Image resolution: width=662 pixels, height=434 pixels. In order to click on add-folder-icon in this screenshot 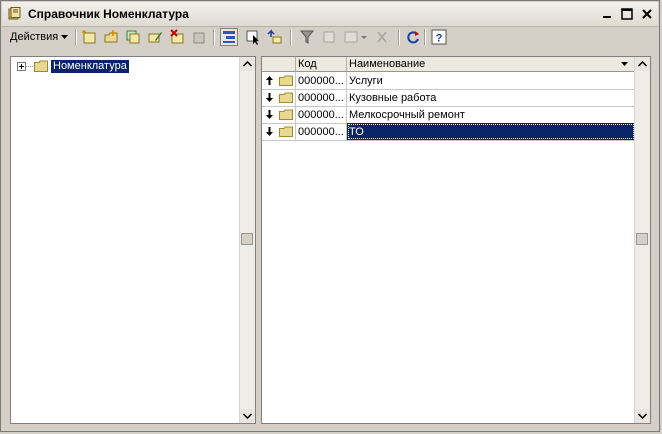, I will do `click(111, 36)`.